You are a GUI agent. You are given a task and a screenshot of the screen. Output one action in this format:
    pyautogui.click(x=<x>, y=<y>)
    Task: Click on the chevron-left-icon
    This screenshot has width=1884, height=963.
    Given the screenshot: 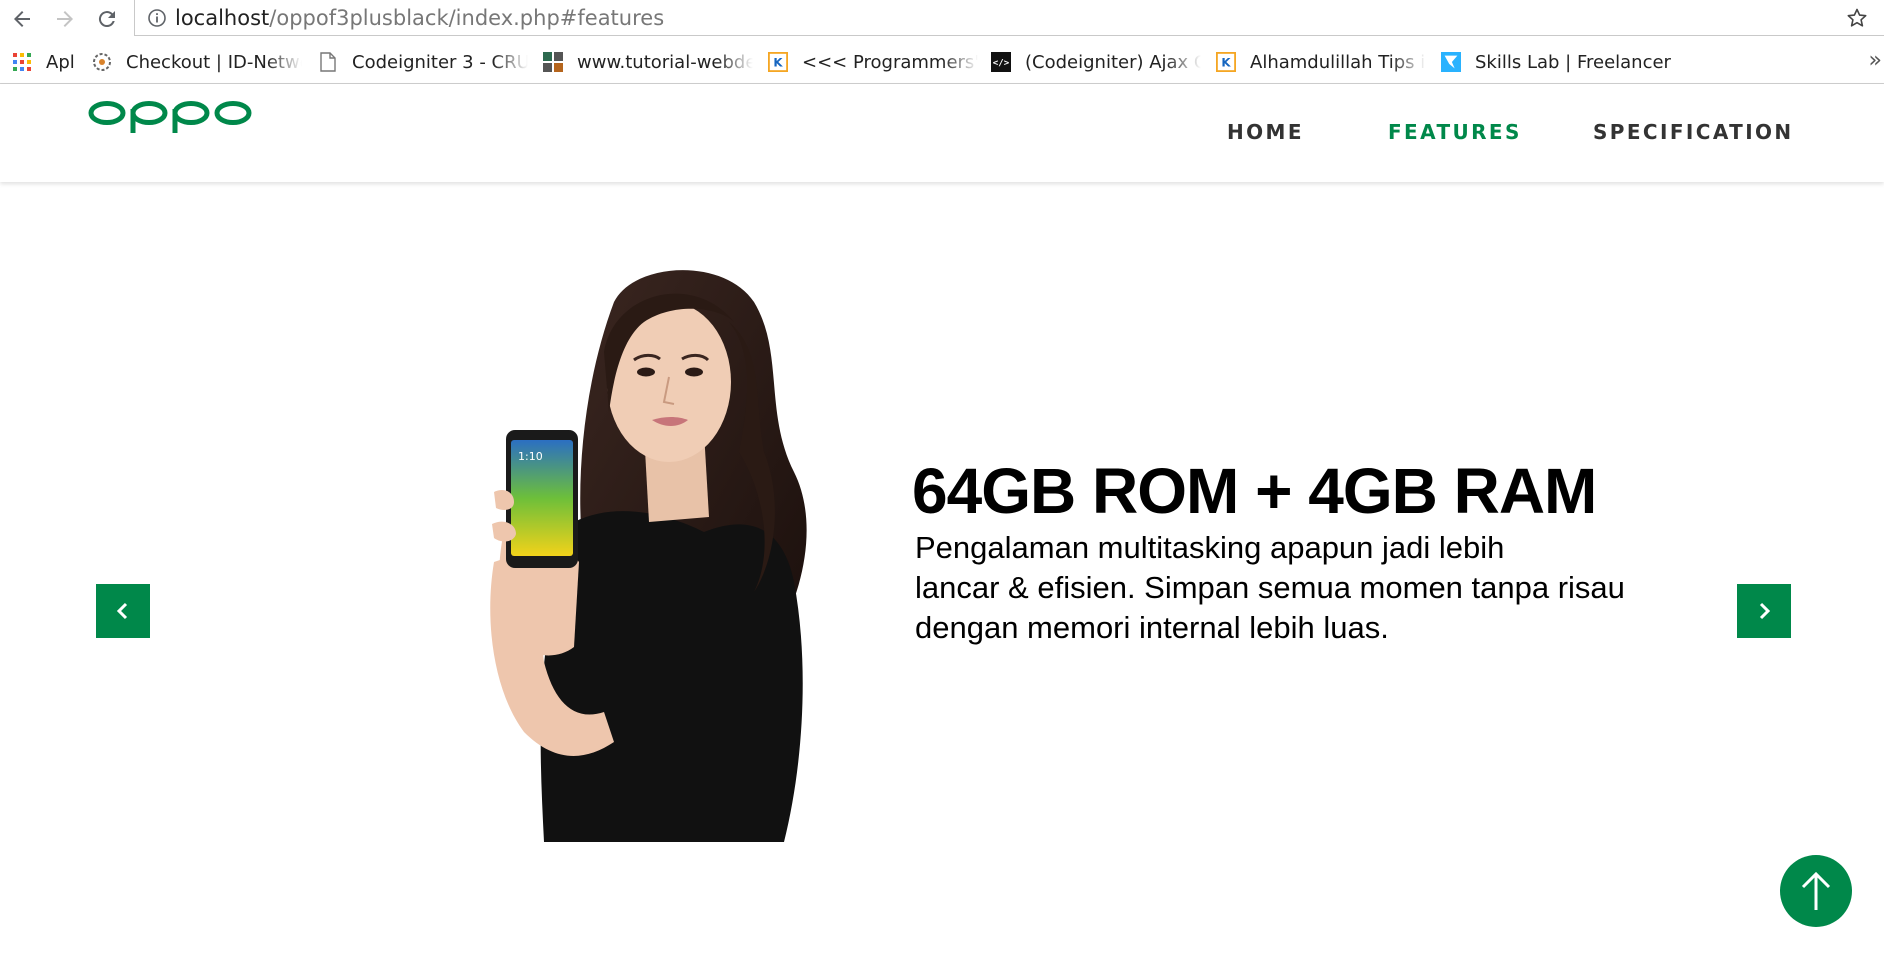 What is the action you would take?
    pyautogui.click(x=122, y=611)
    